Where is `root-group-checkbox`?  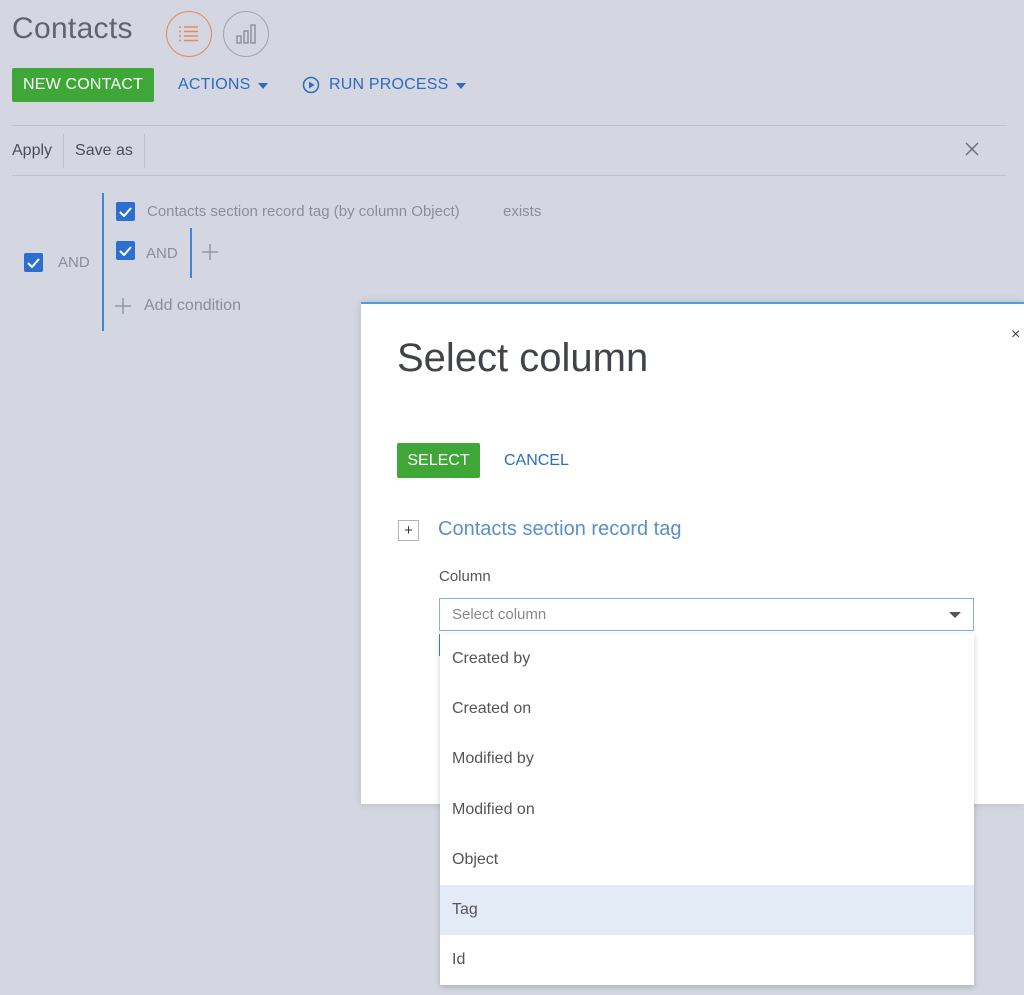 root-group-checkbox is located at coordinates (33, 262).